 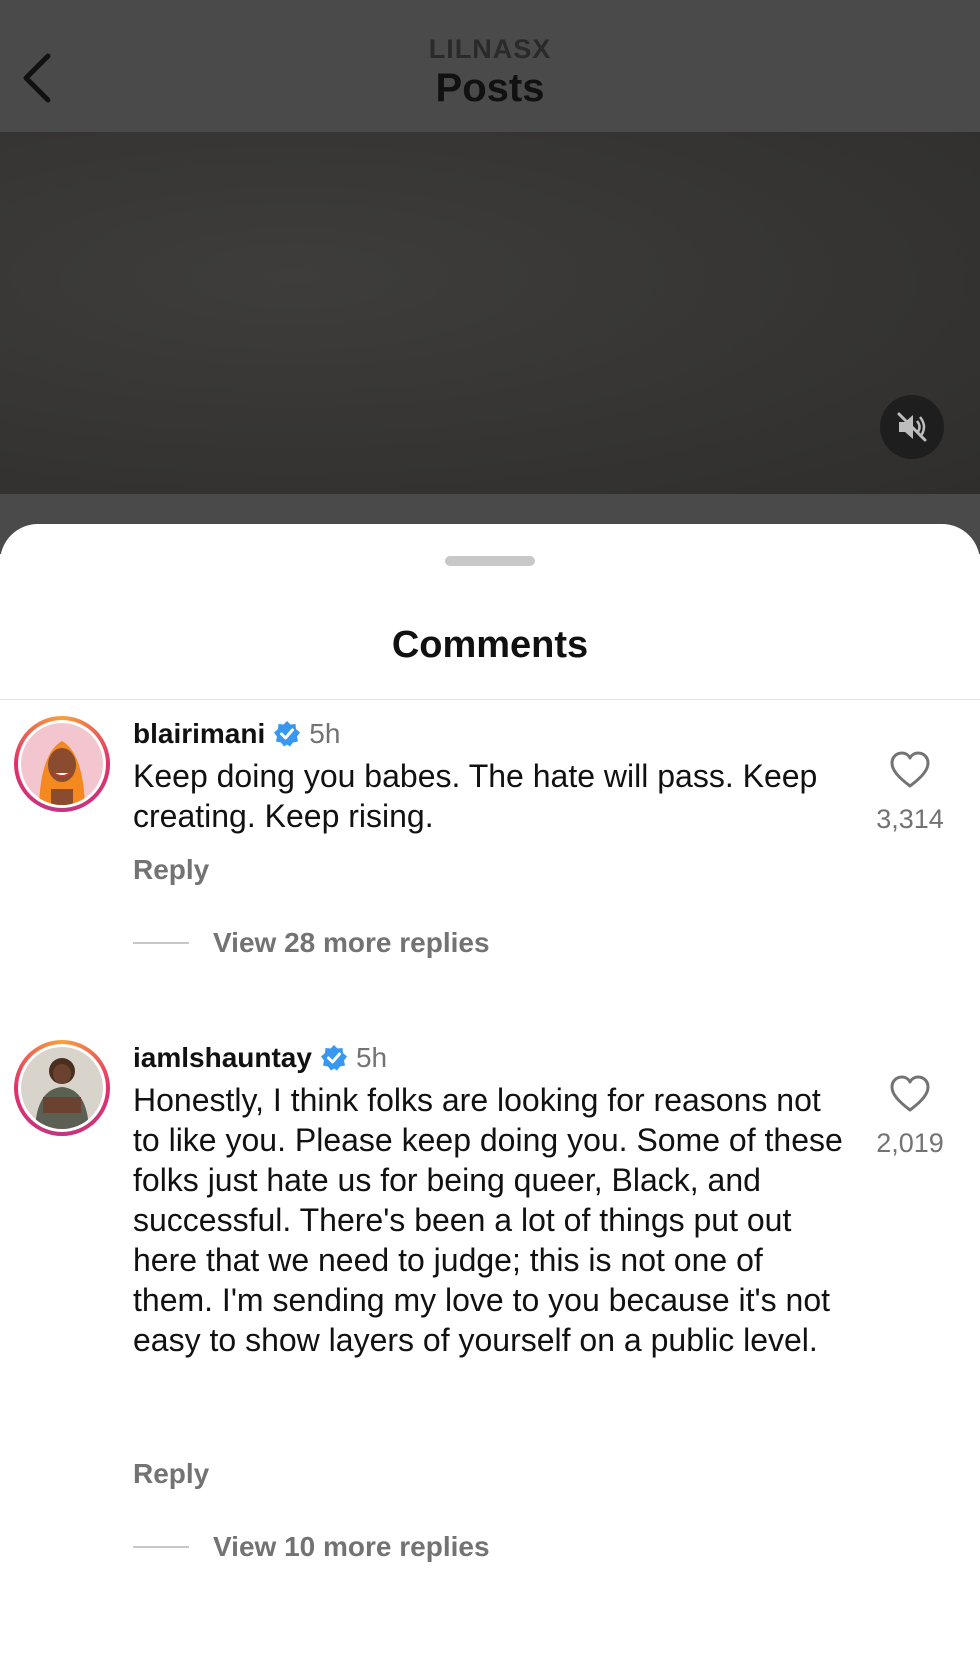 I want to click on view-replies-button: View 10 more replies, so click(x=311, y=1547).